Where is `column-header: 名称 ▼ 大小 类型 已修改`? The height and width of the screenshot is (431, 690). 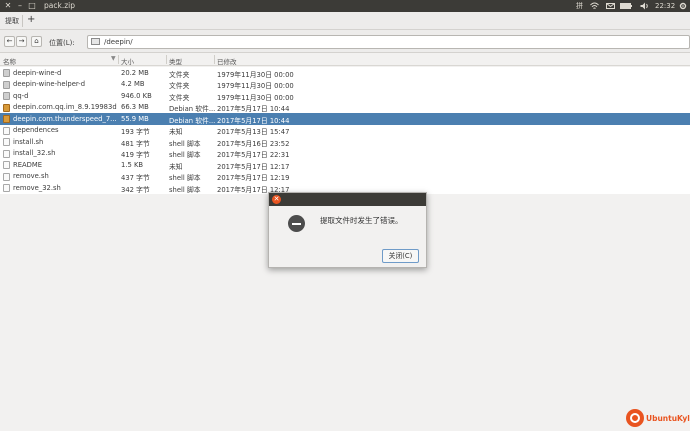
column-header: 名称 ▼ 大小 类型 已修改 is located at coordinates (345, 59).